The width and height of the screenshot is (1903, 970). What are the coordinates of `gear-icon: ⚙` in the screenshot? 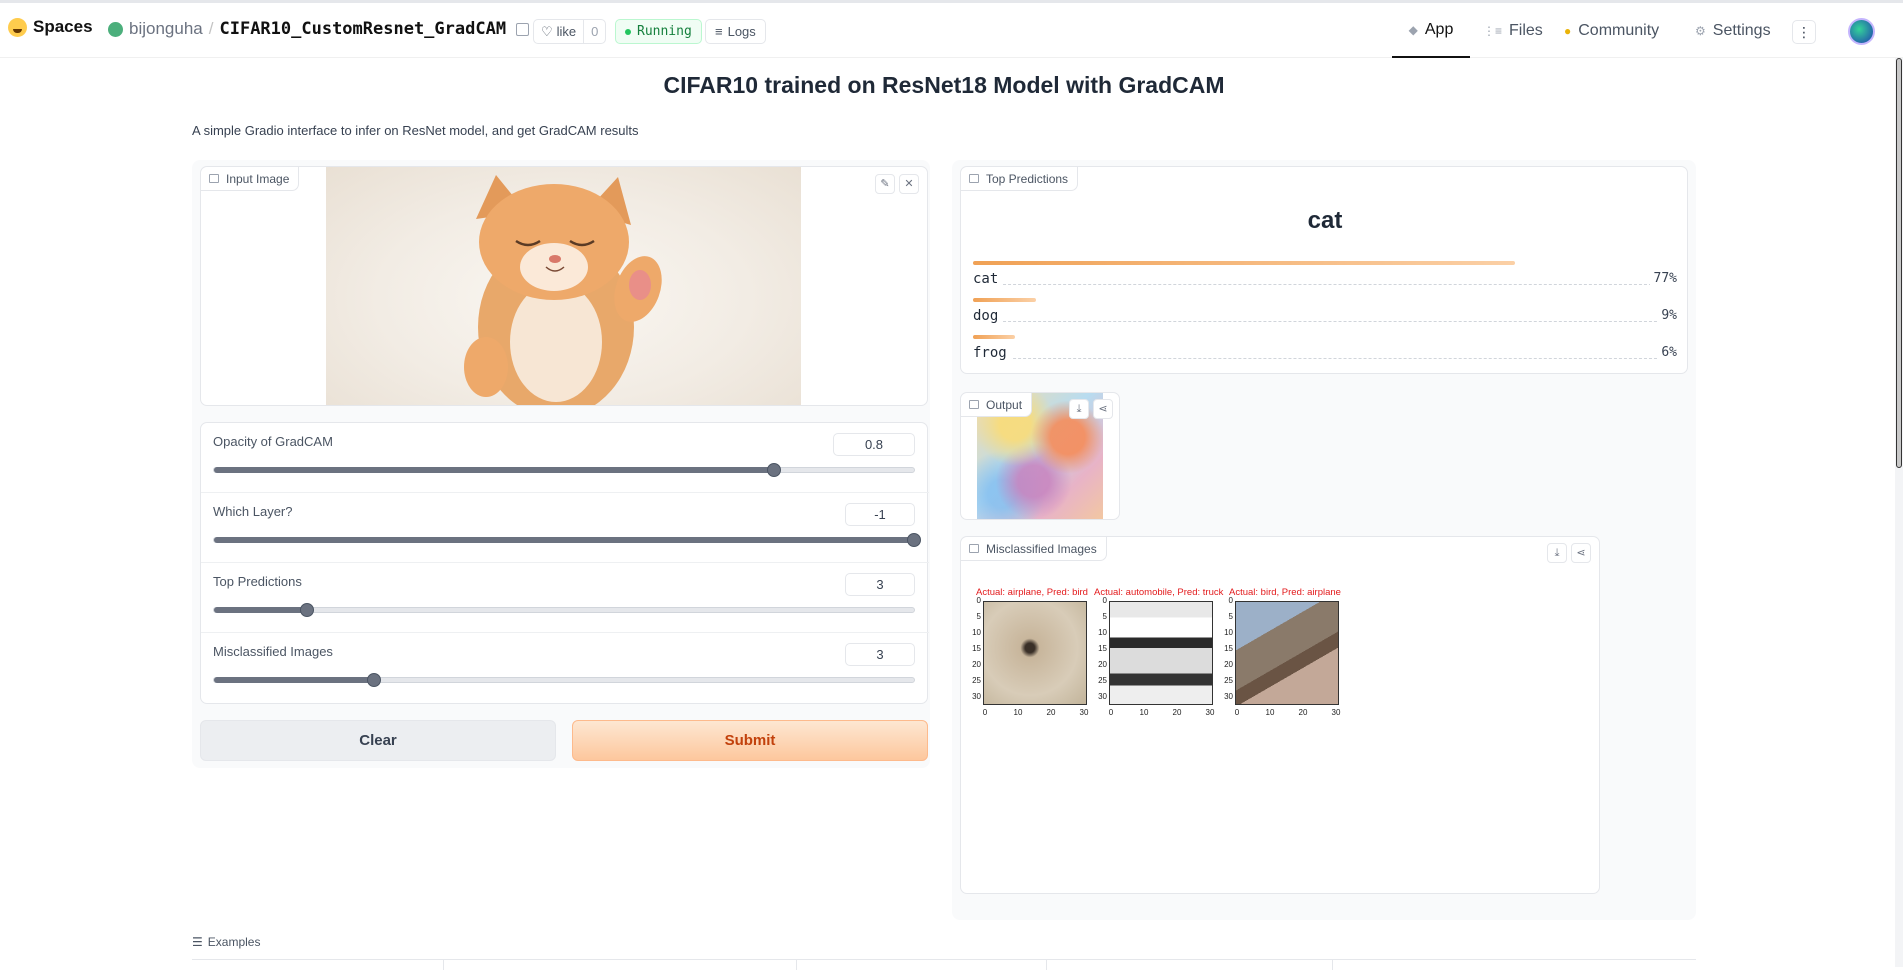 It's located at (1700, 30).